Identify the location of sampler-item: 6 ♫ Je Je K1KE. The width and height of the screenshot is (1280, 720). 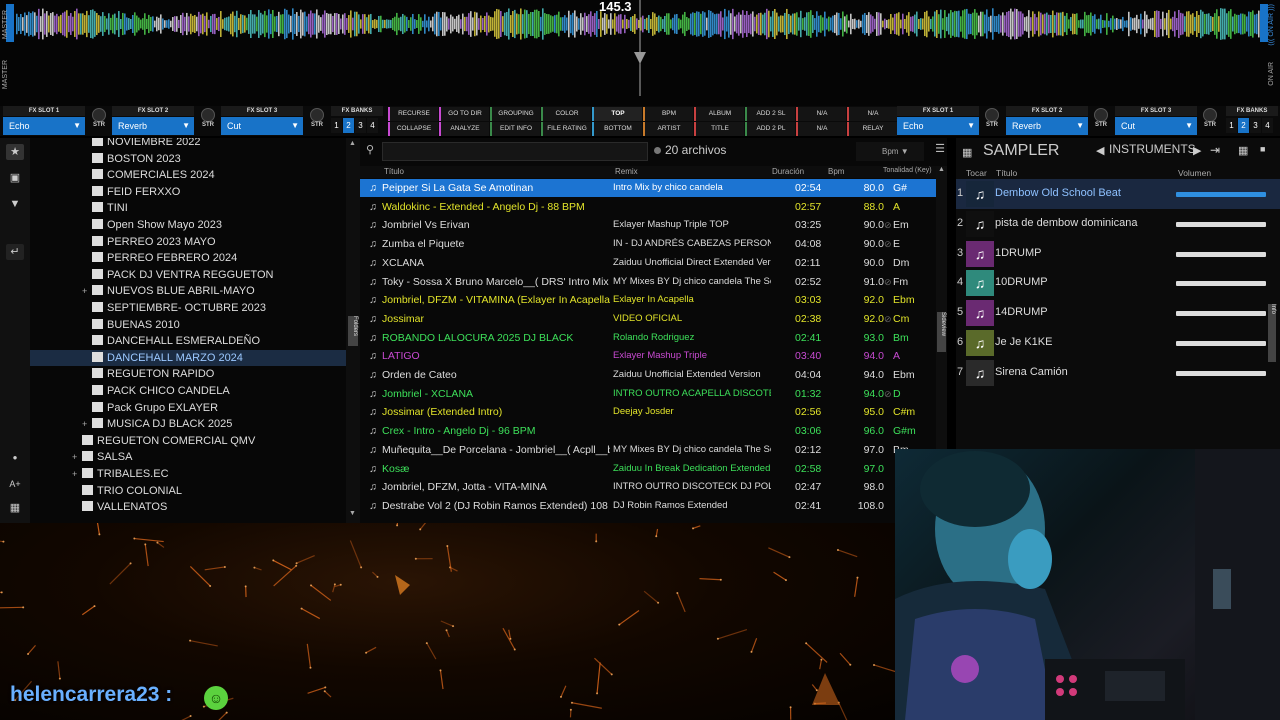
(1118, 343).